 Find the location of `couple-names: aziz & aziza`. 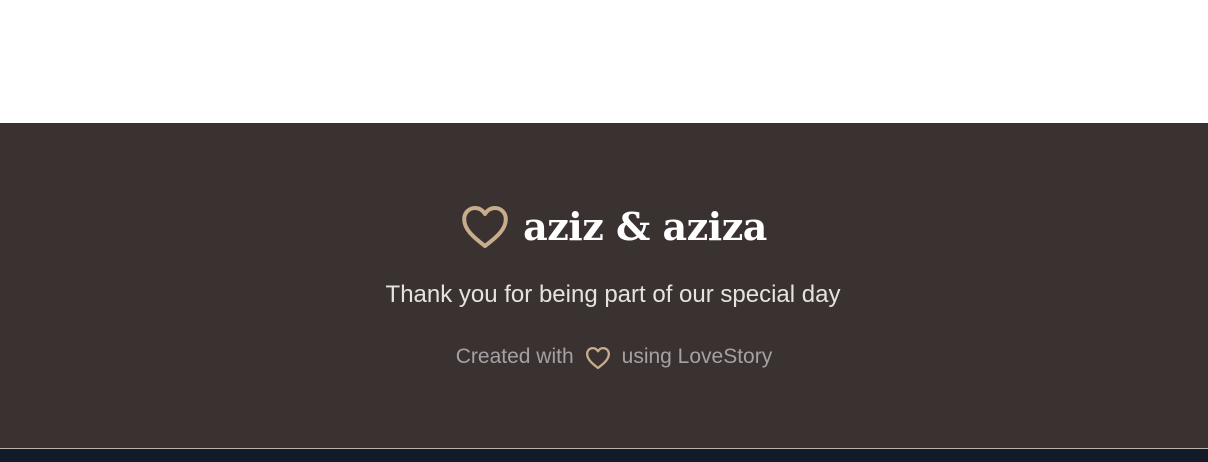

couple-names: aziz & aziza is located at coordinates (645, 226).